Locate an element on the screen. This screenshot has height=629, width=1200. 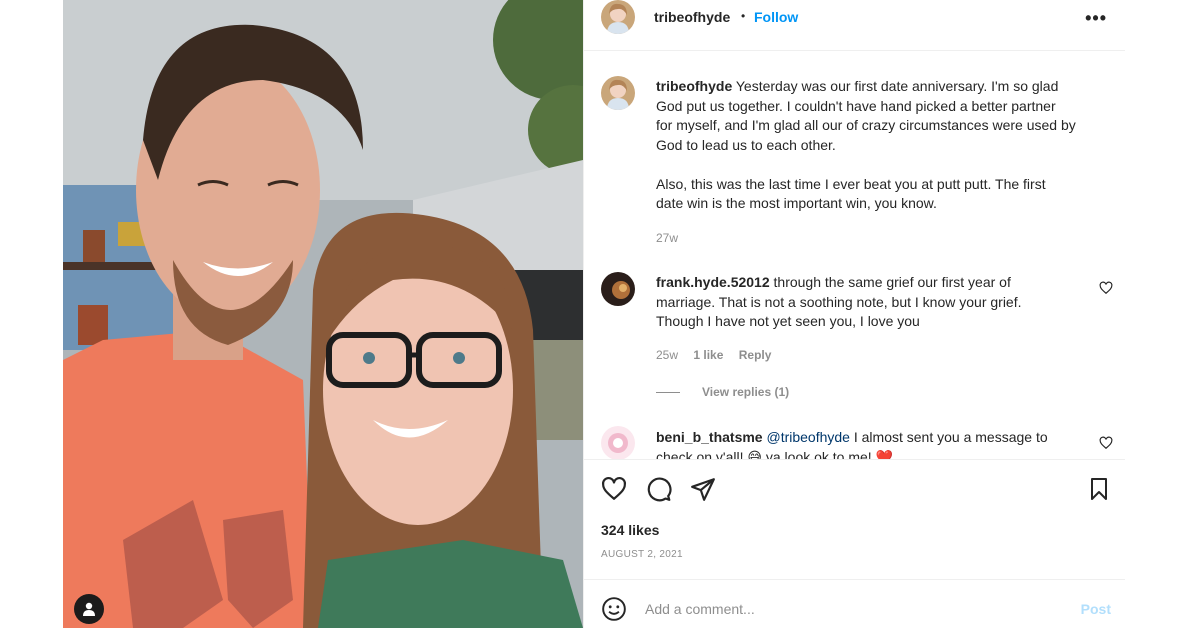
replies-divider is located at coordinates (668, 392).